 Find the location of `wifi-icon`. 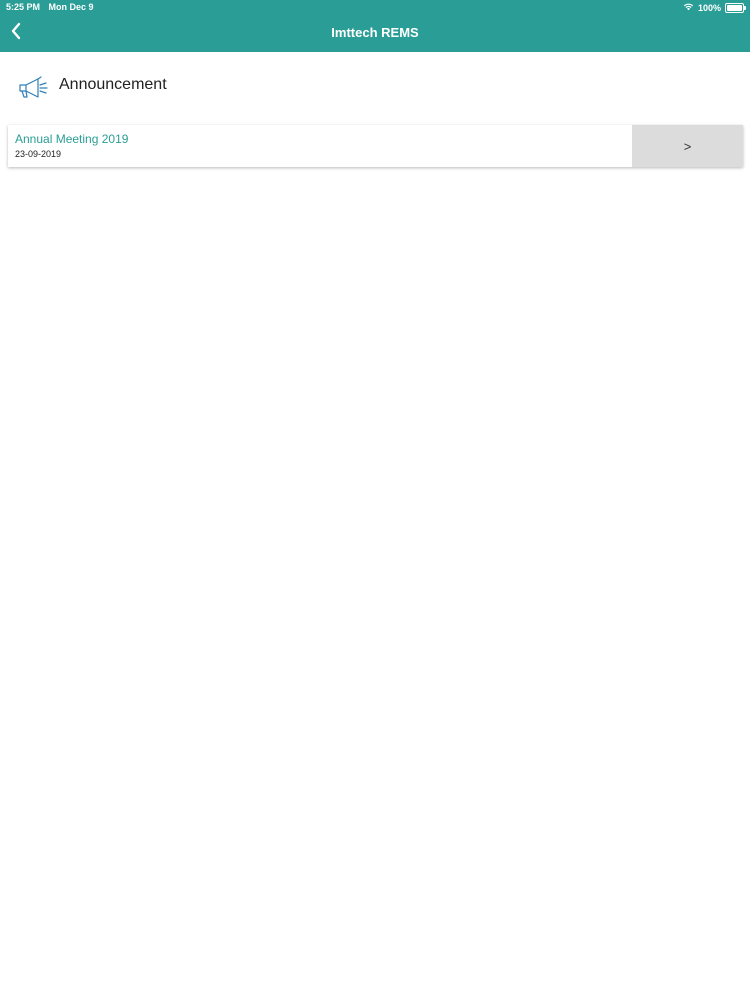

wifi-icon is located at coordinates (688, 7).